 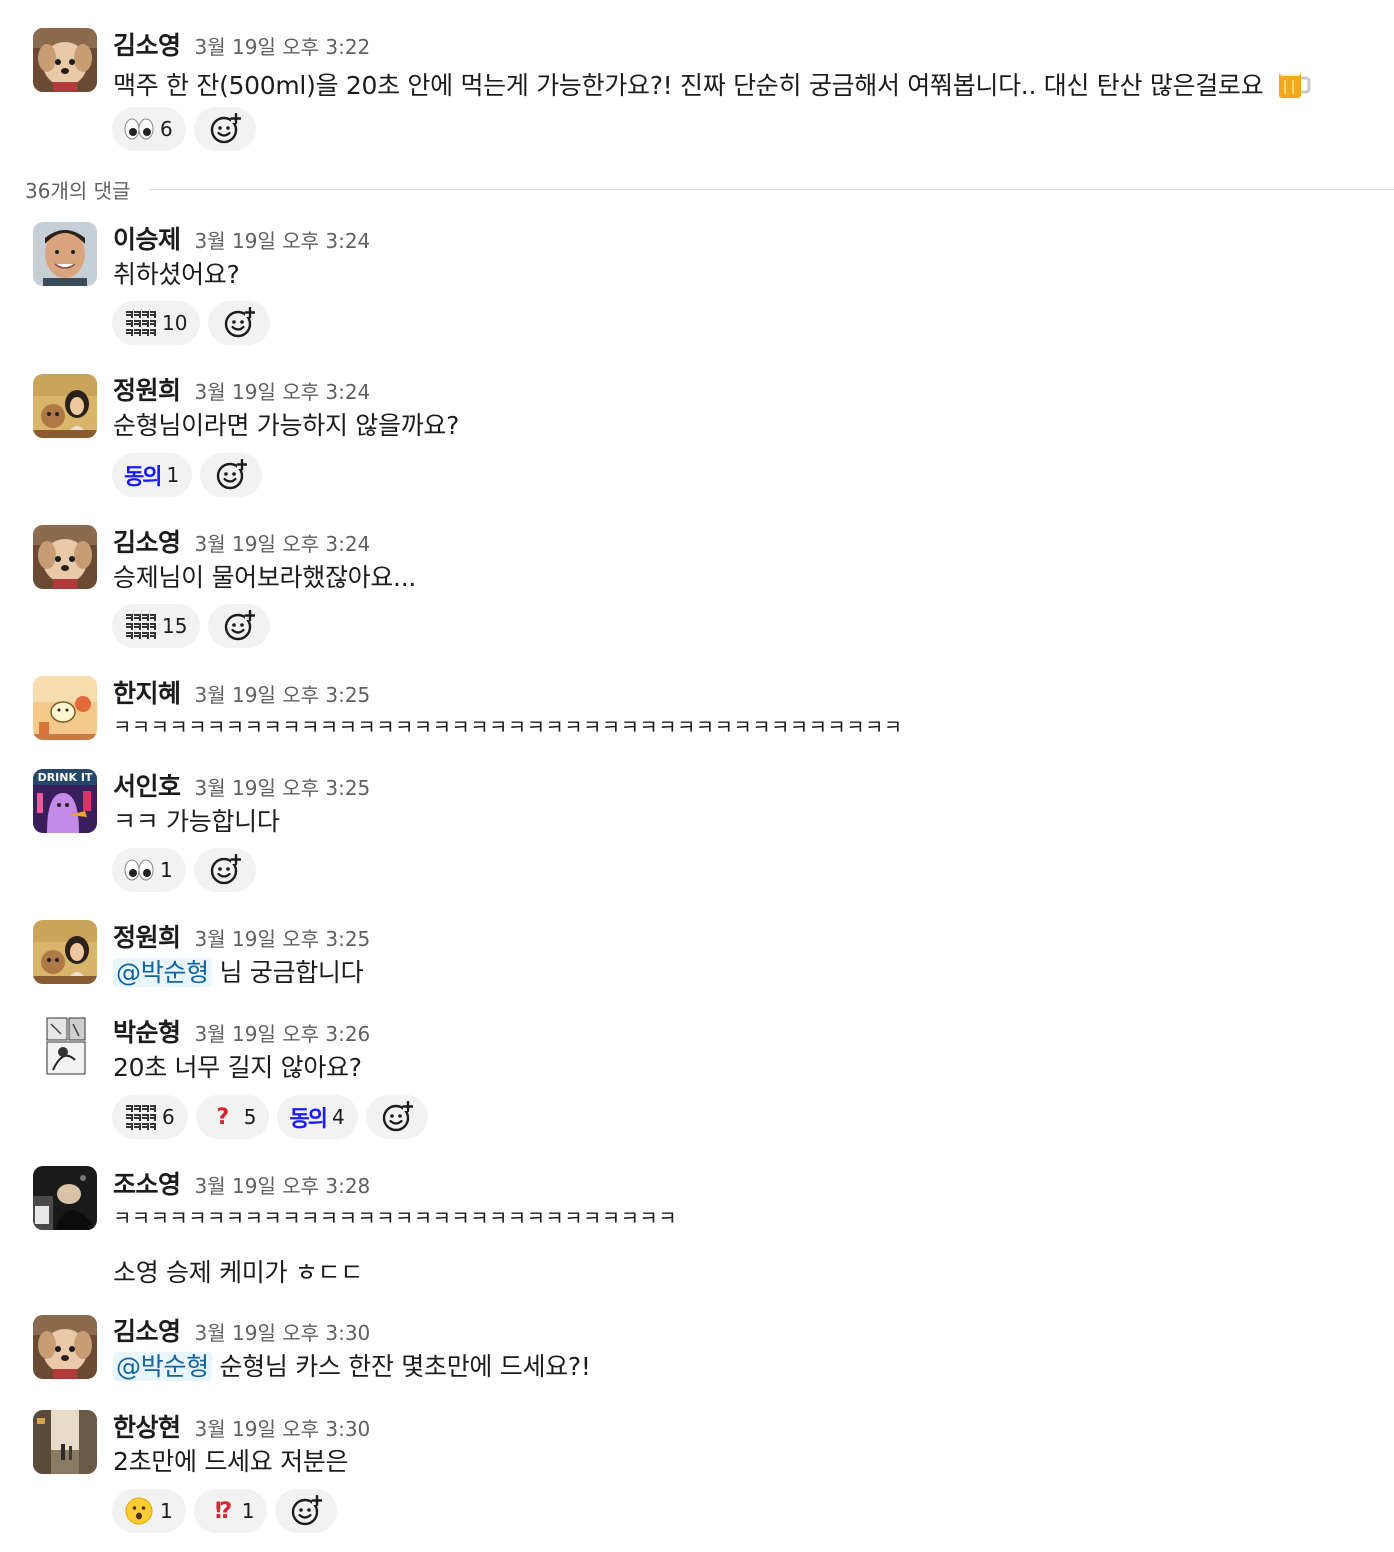 What do you see at coordinates (338, 1117) in the screenshot?
I see `reaction-count: 4` at bounding box center [338, 1117].